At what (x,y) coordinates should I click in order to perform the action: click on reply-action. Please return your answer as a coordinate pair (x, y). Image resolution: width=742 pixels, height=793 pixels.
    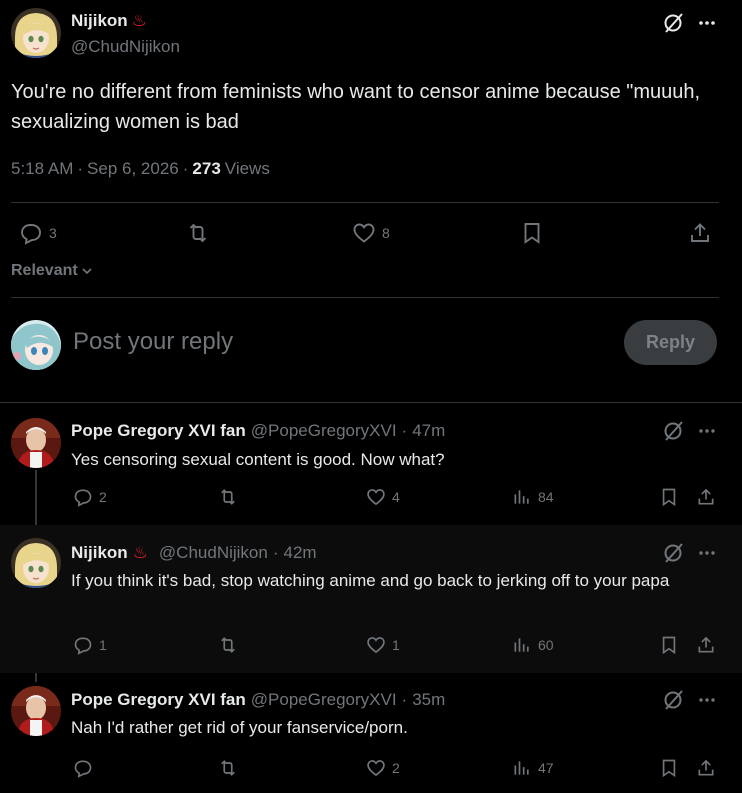
    Looking at the image, I should click on (86, 768).